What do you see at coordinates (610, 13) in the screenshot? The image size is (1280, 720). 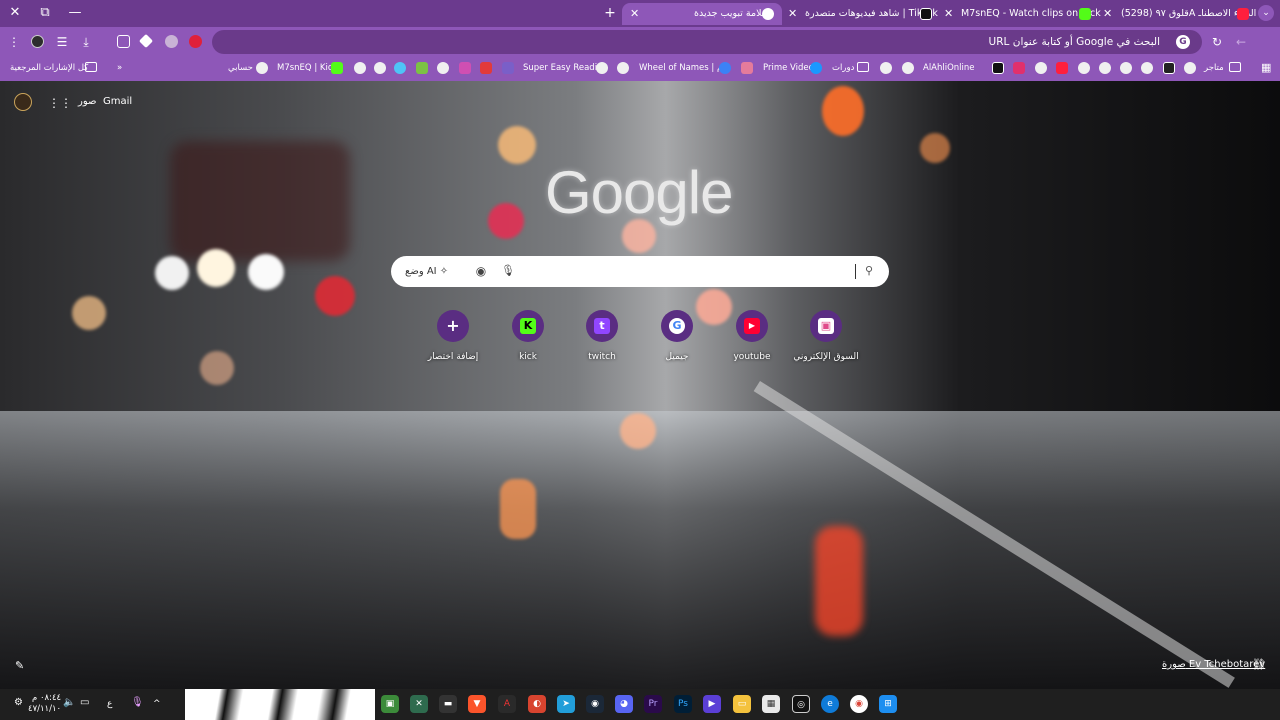 I see `new-tab-button: +` at bounding box center [610, 13].